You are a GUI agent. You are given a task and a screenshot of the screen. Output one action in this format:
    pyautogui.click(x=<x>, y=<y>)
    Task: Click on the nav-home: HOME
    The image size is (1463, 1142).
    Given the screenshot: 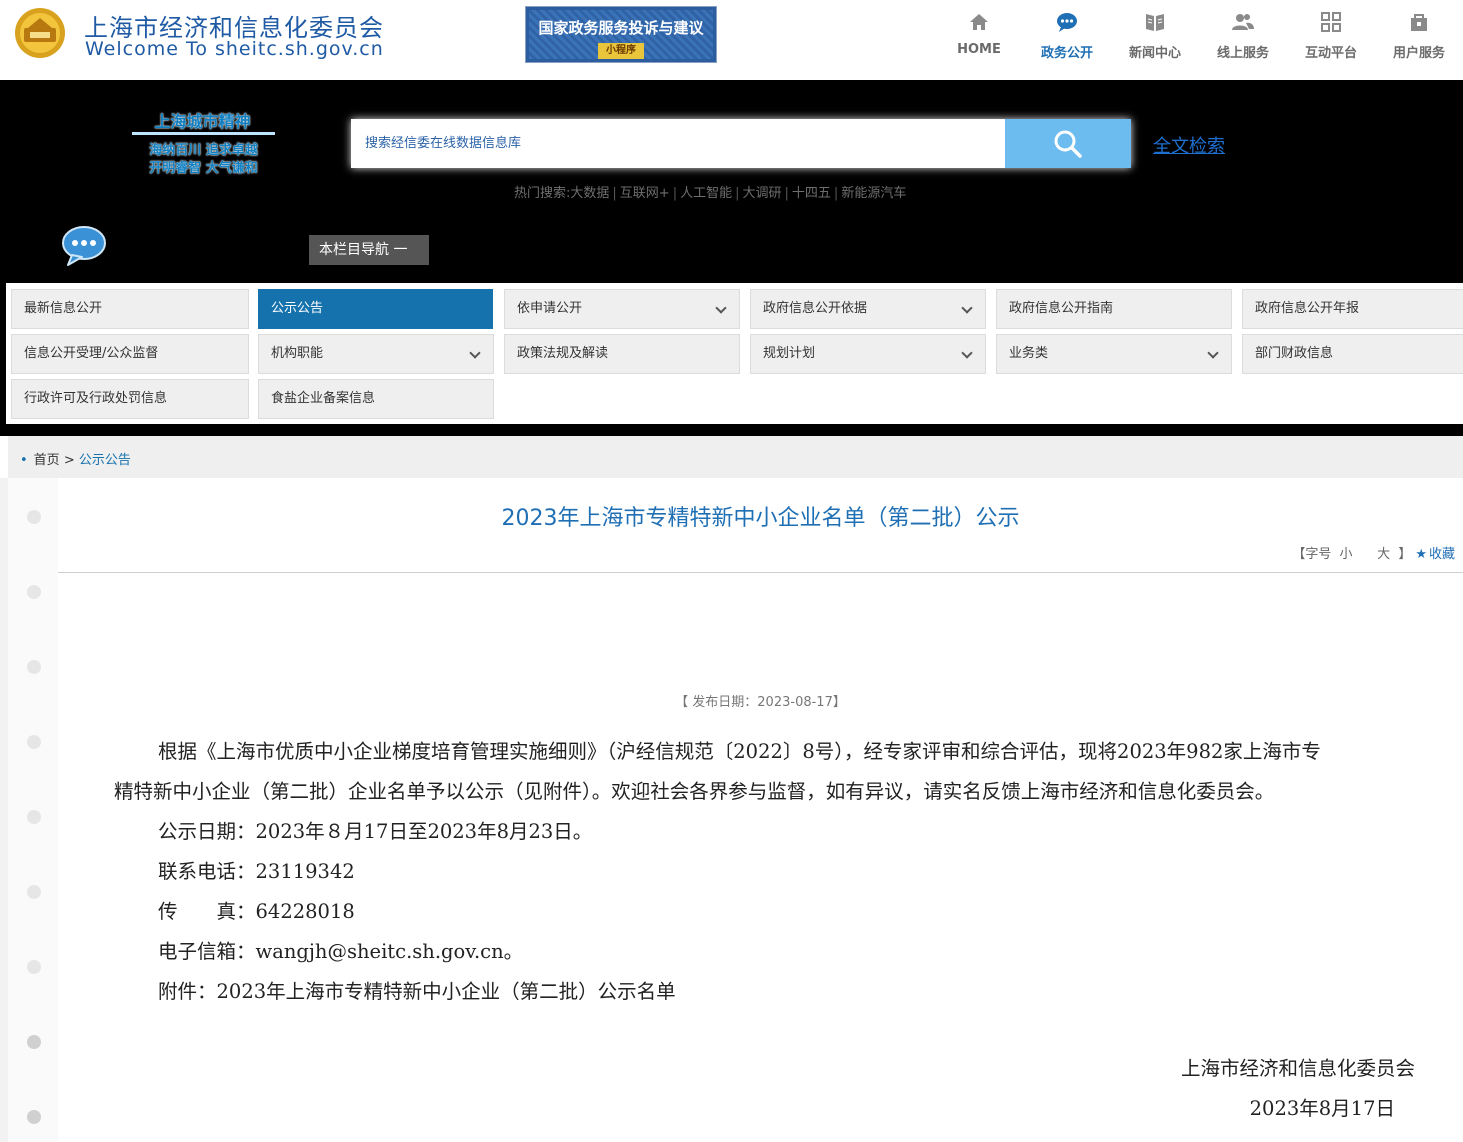 What is the action you would take?
    pyautogui.click(x=979, y=40)
    